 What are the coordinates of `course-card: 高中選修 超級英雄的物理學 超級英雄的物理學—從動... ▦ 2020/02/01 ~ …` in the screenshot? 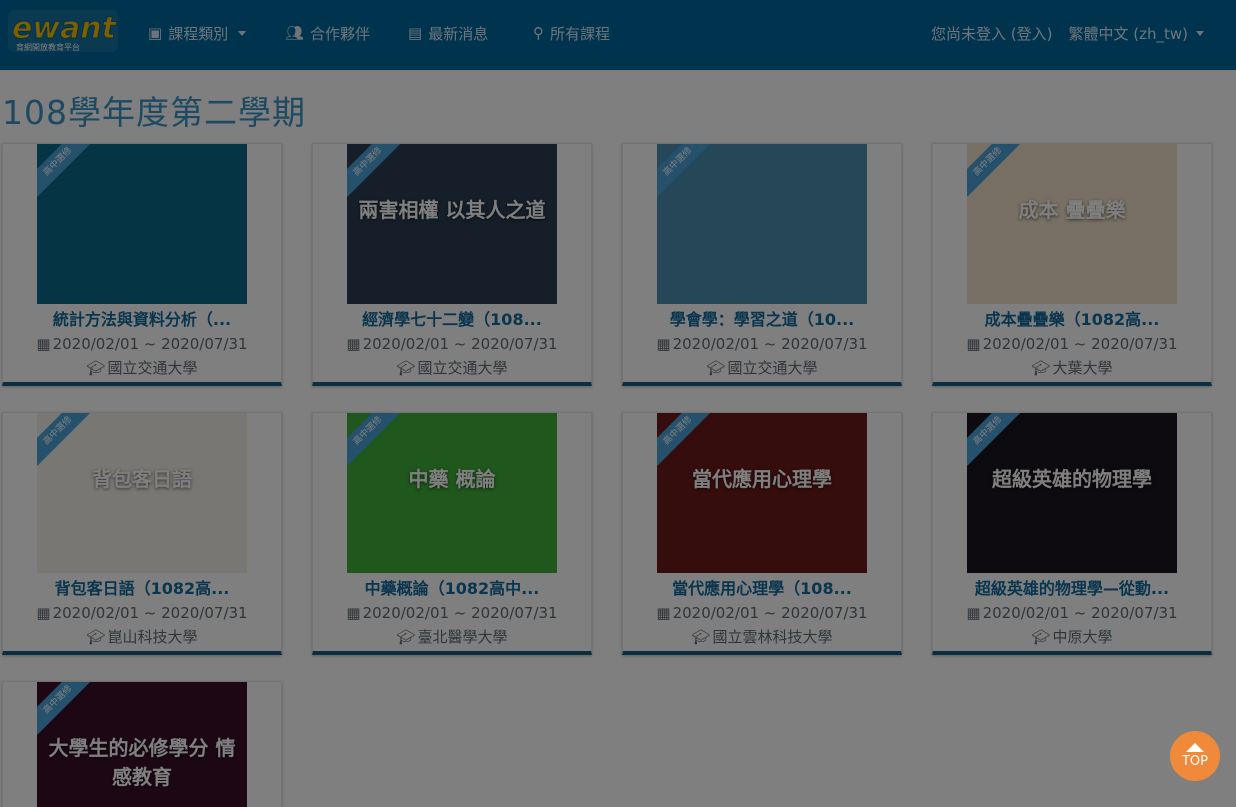 It's located at (1072, 533).